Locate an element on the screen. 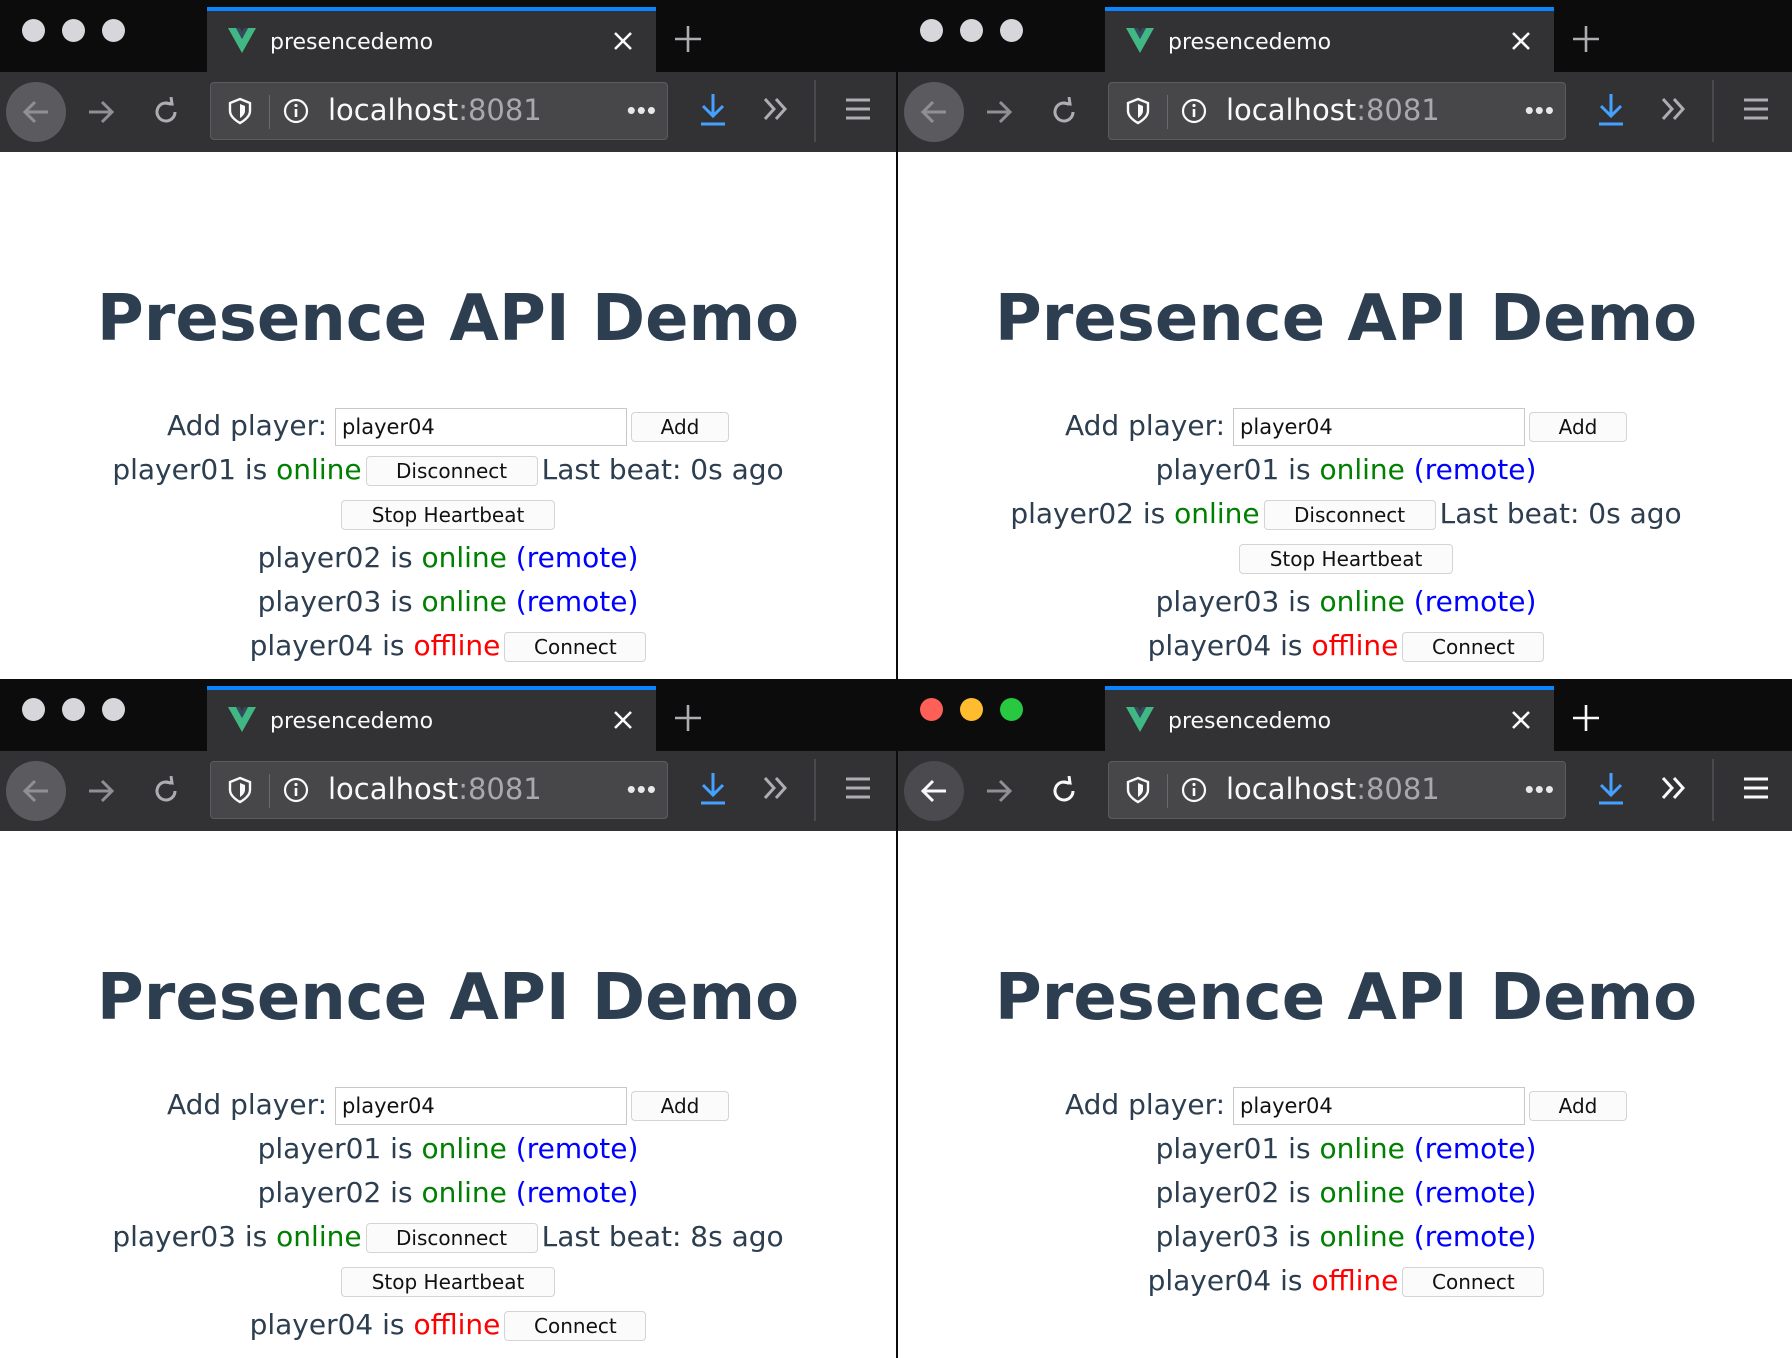  player-name: player03 is located at coordinates (1217, 601).